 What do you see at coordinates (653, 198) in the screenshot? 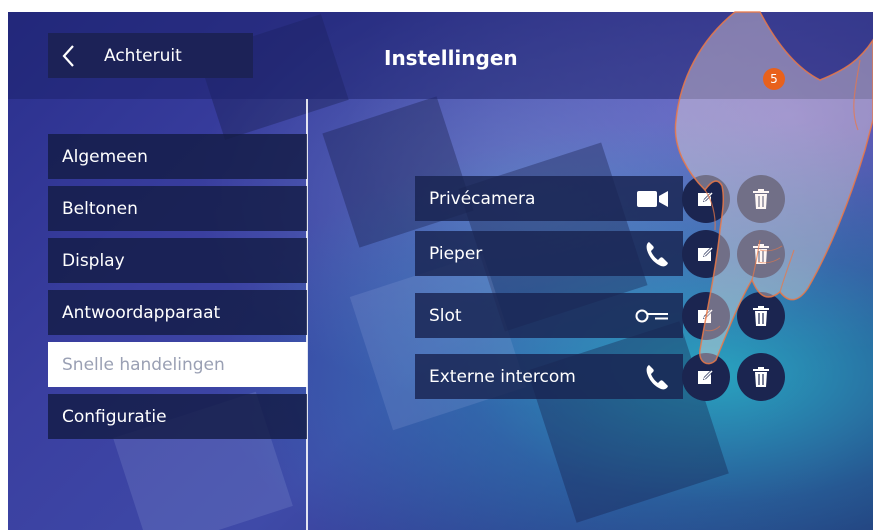
I see `video-camera-icon` at bounding box center [653, 198].